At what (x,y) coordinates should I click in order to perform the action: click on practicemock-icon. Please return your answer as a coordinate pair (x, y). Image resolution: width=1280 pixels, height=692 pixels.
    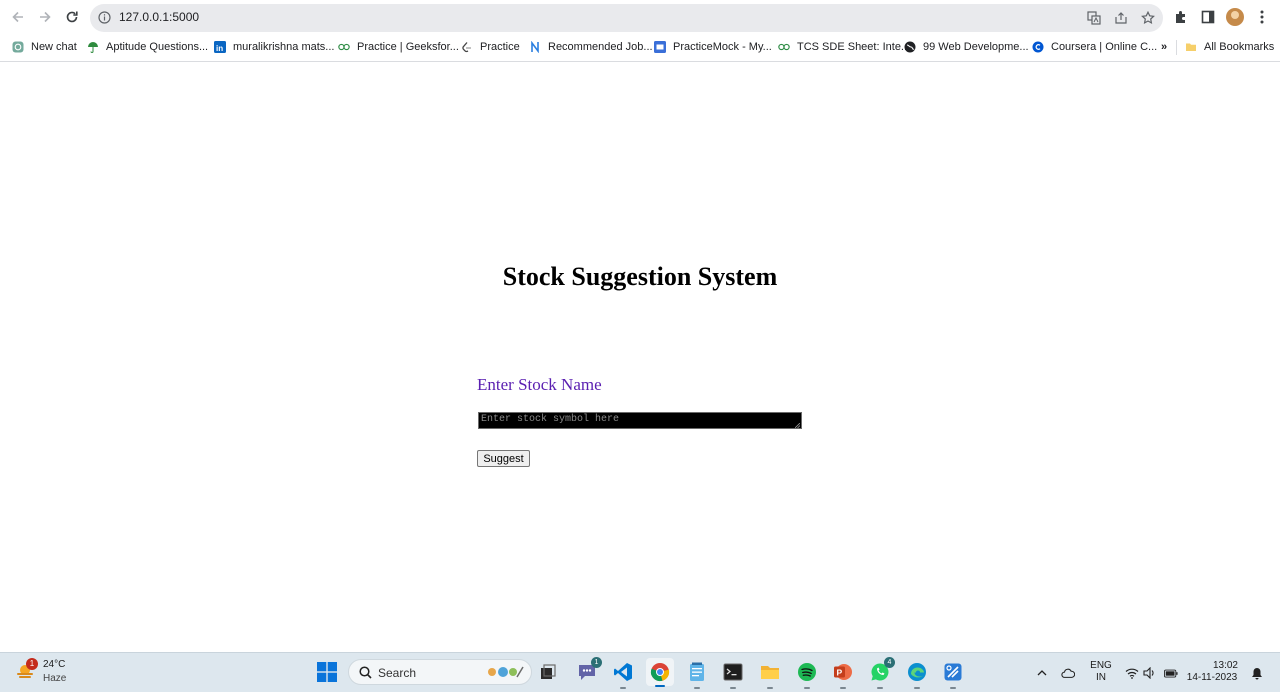
    Looking at the image, I should click on (660, 47).